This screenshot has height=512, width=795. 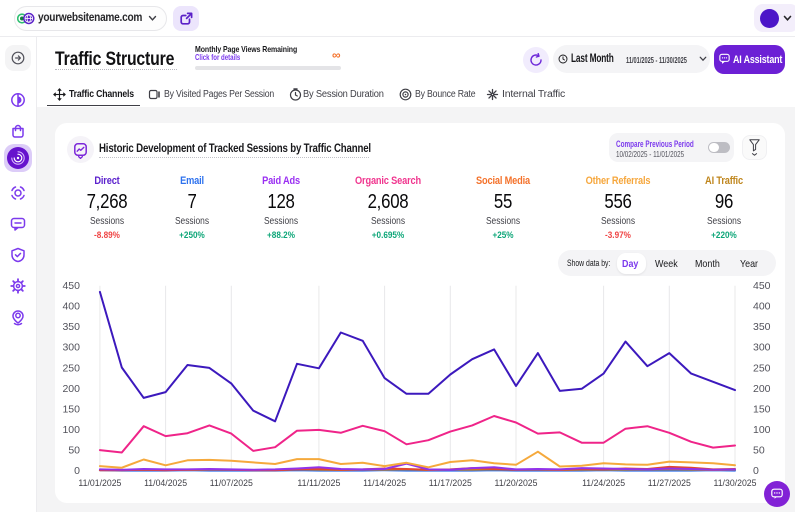 I want to click on svg-text: 11/07/2025, so click(x=231, y=483).